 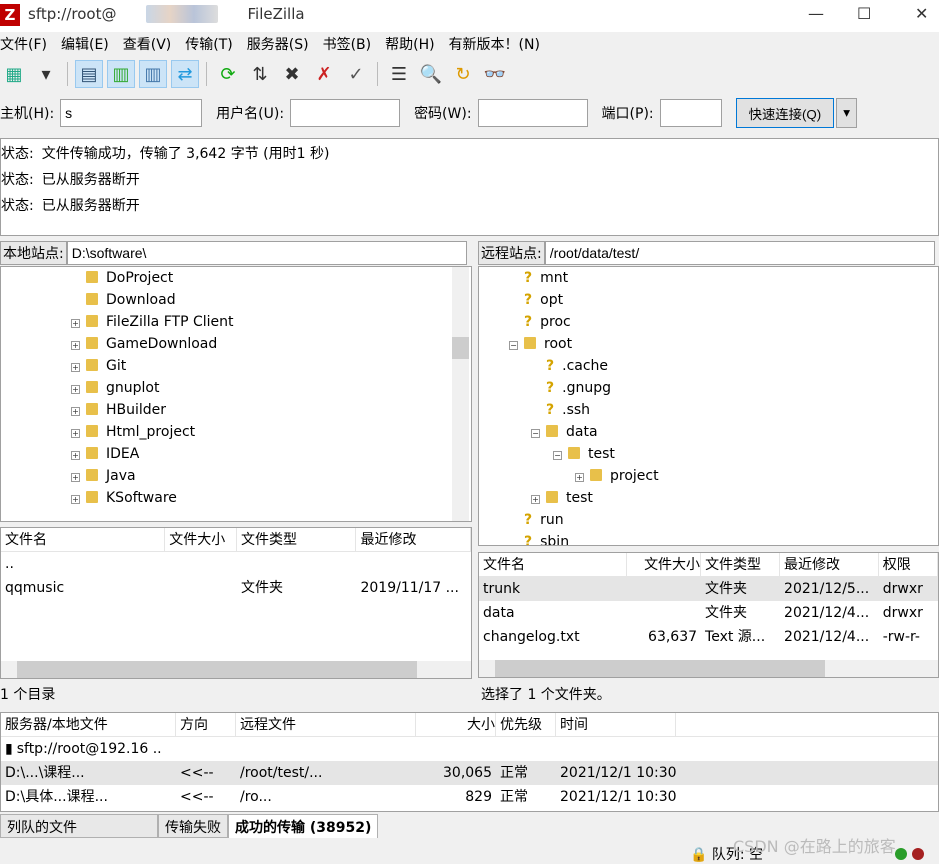 I want to click on disconnect-icon: ✗, so click(x=324, y=74).